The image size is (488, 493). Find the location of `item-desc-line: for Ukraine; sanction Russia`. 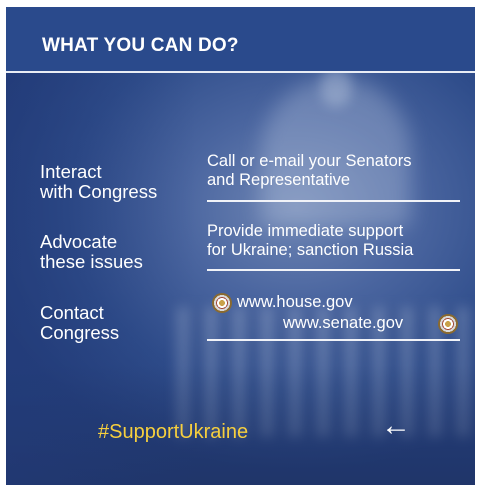

item-desc-line: for Ukraine; sanction Russia is located at coordinates (310, 250).